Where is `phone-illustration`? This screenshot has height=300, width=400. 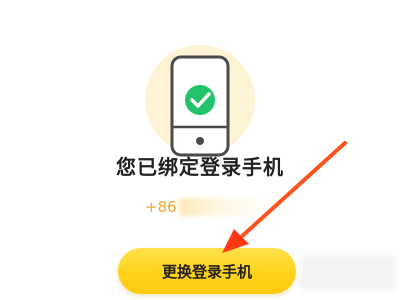
phone-illustration is located at coordinates (200, 102).